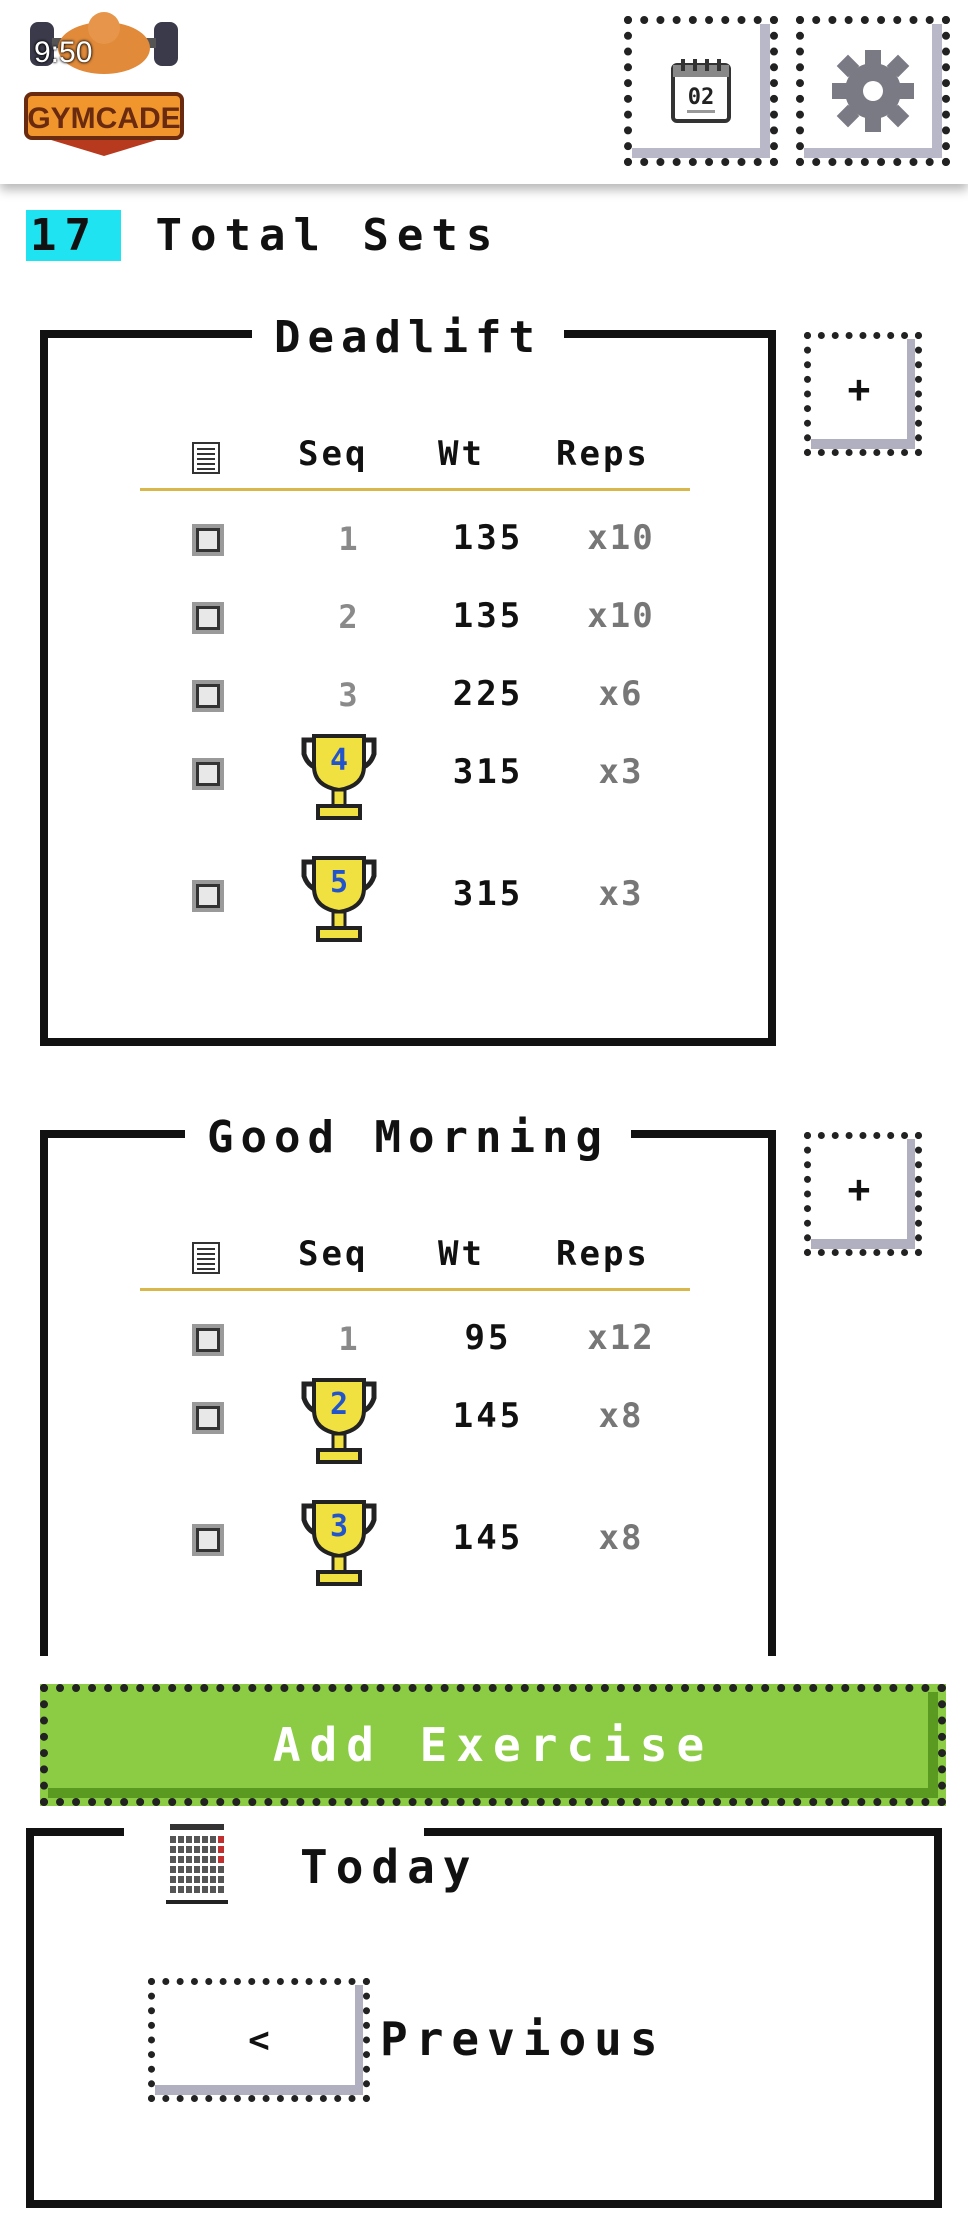 This screenshot has width=968, height=2216. I want to click on add-exercise-label: Add Exercise, so click(493, 1745).